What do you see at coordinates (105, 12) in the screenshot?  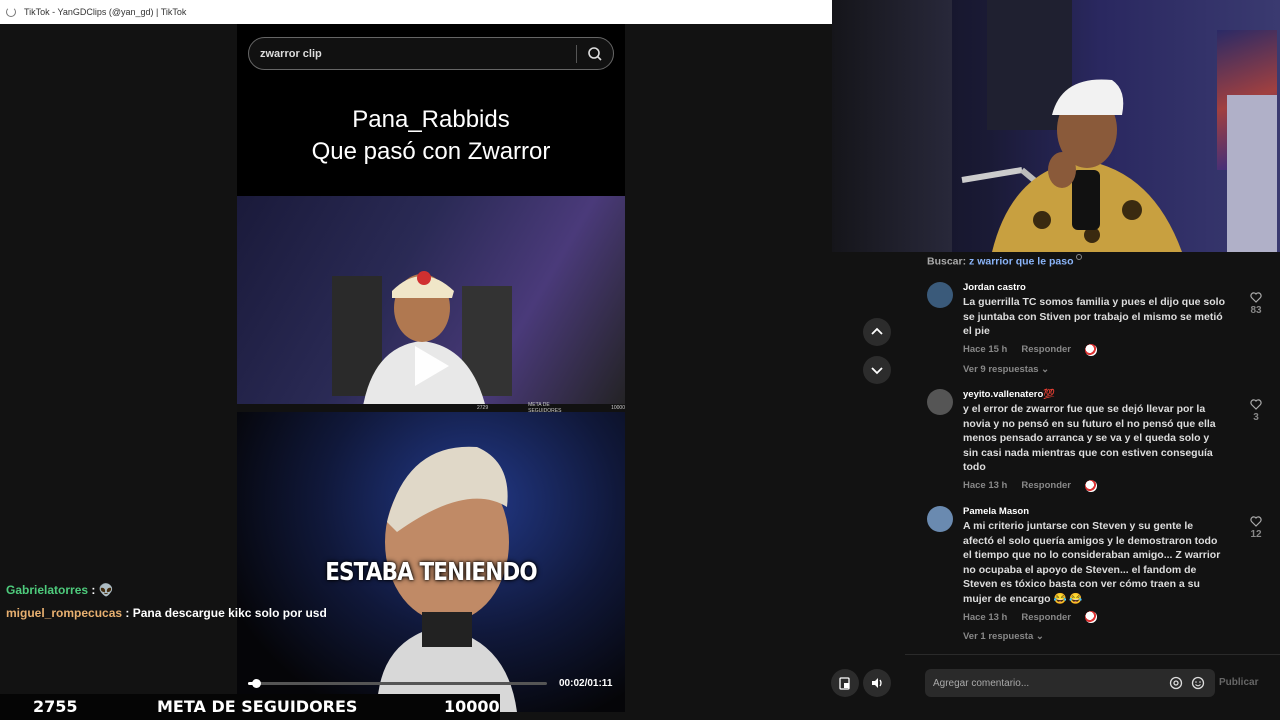 I see `window-title: TikTok - YanGDClips (@yan_gd) | TikTok` at bounding box center [105, 12].